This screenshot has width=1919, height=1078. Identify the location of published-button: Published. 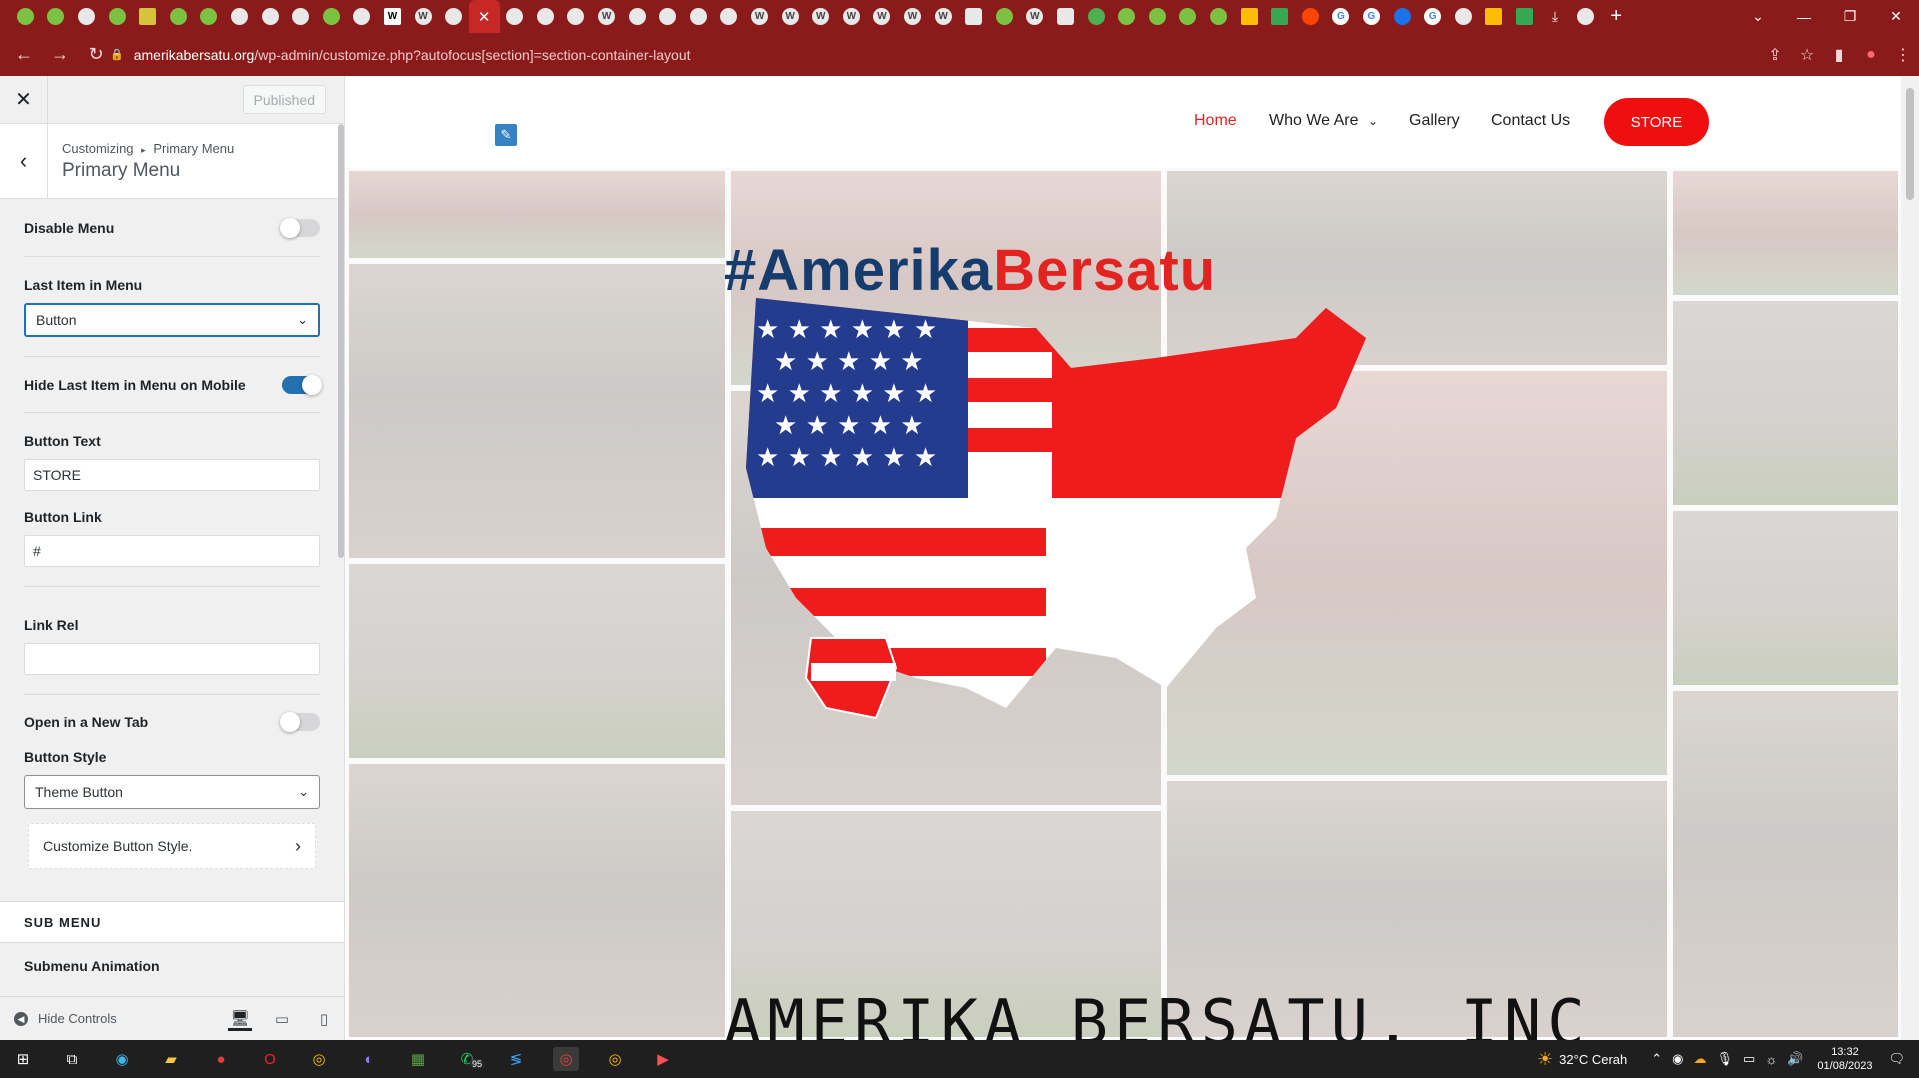
(284, 99).